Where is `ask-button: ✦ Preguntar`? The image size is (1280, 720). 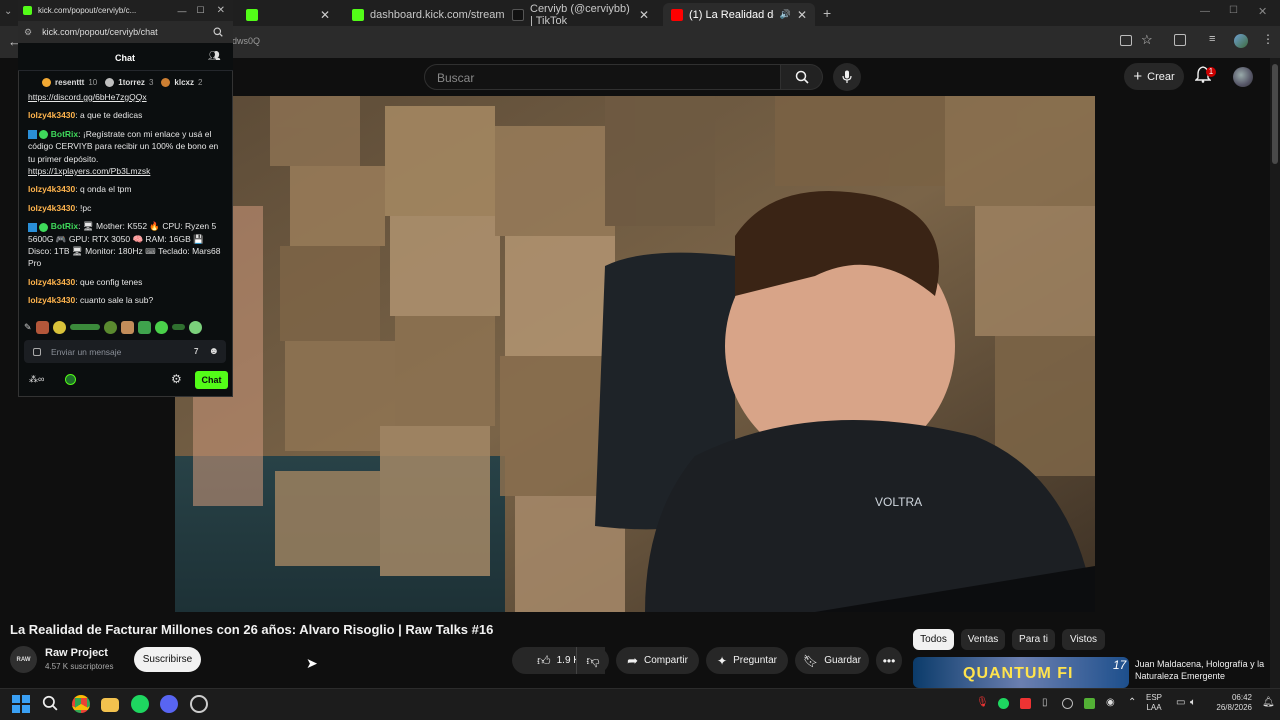 ask-button: ✦ Preguntar is located at coordinates (747, 660).